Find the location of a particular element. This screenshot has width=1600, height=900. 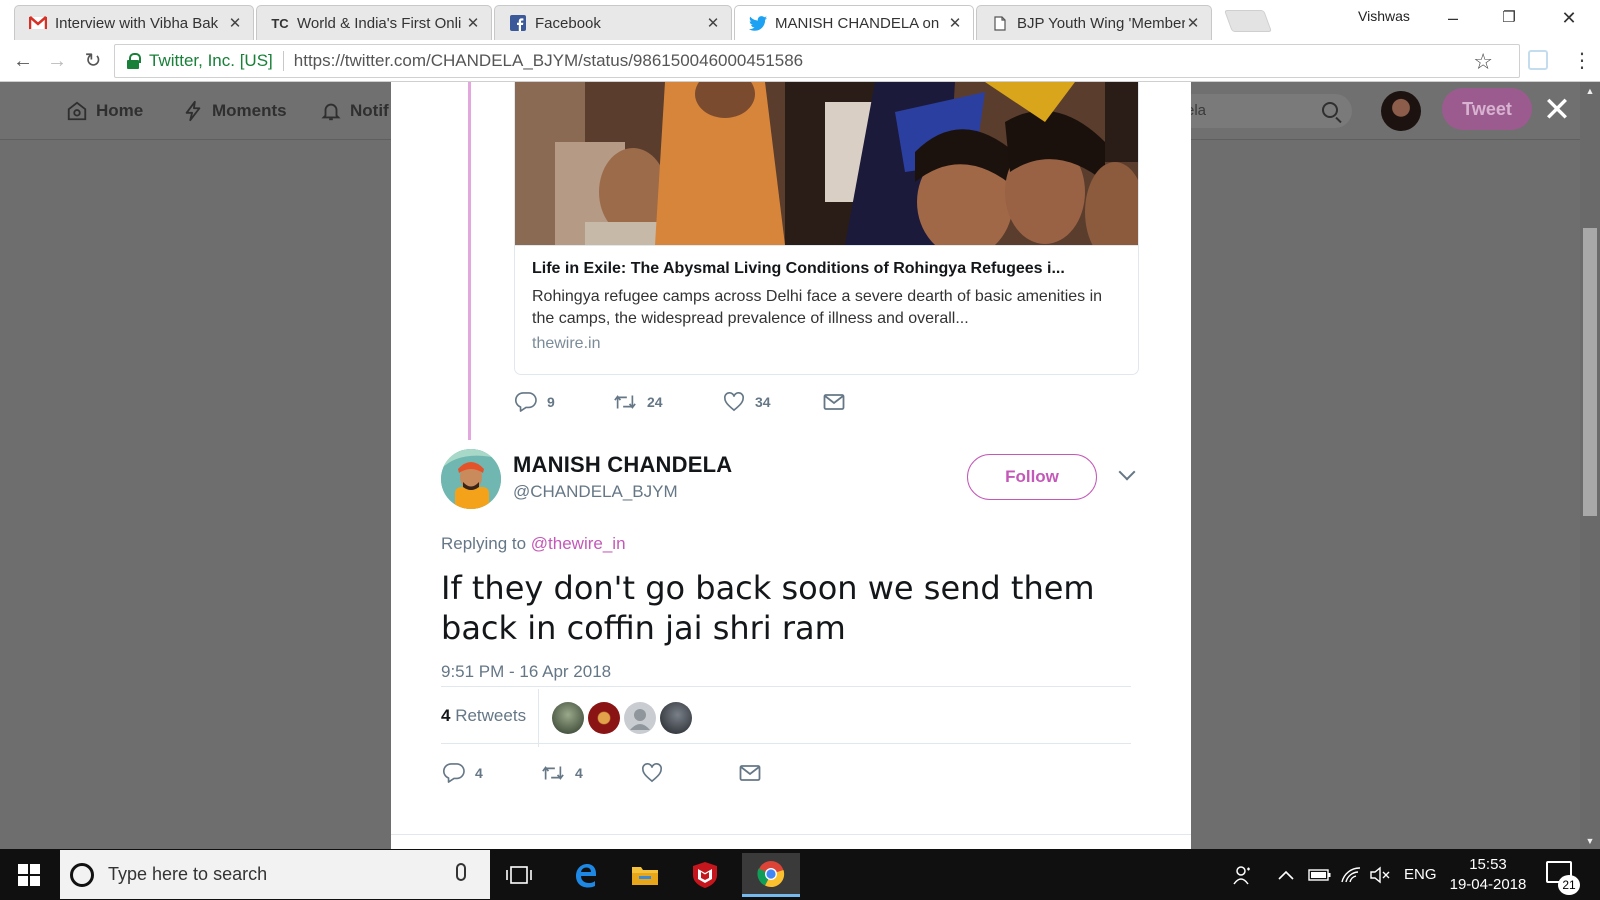

battery-icon is located at coordinates (1320, 874).